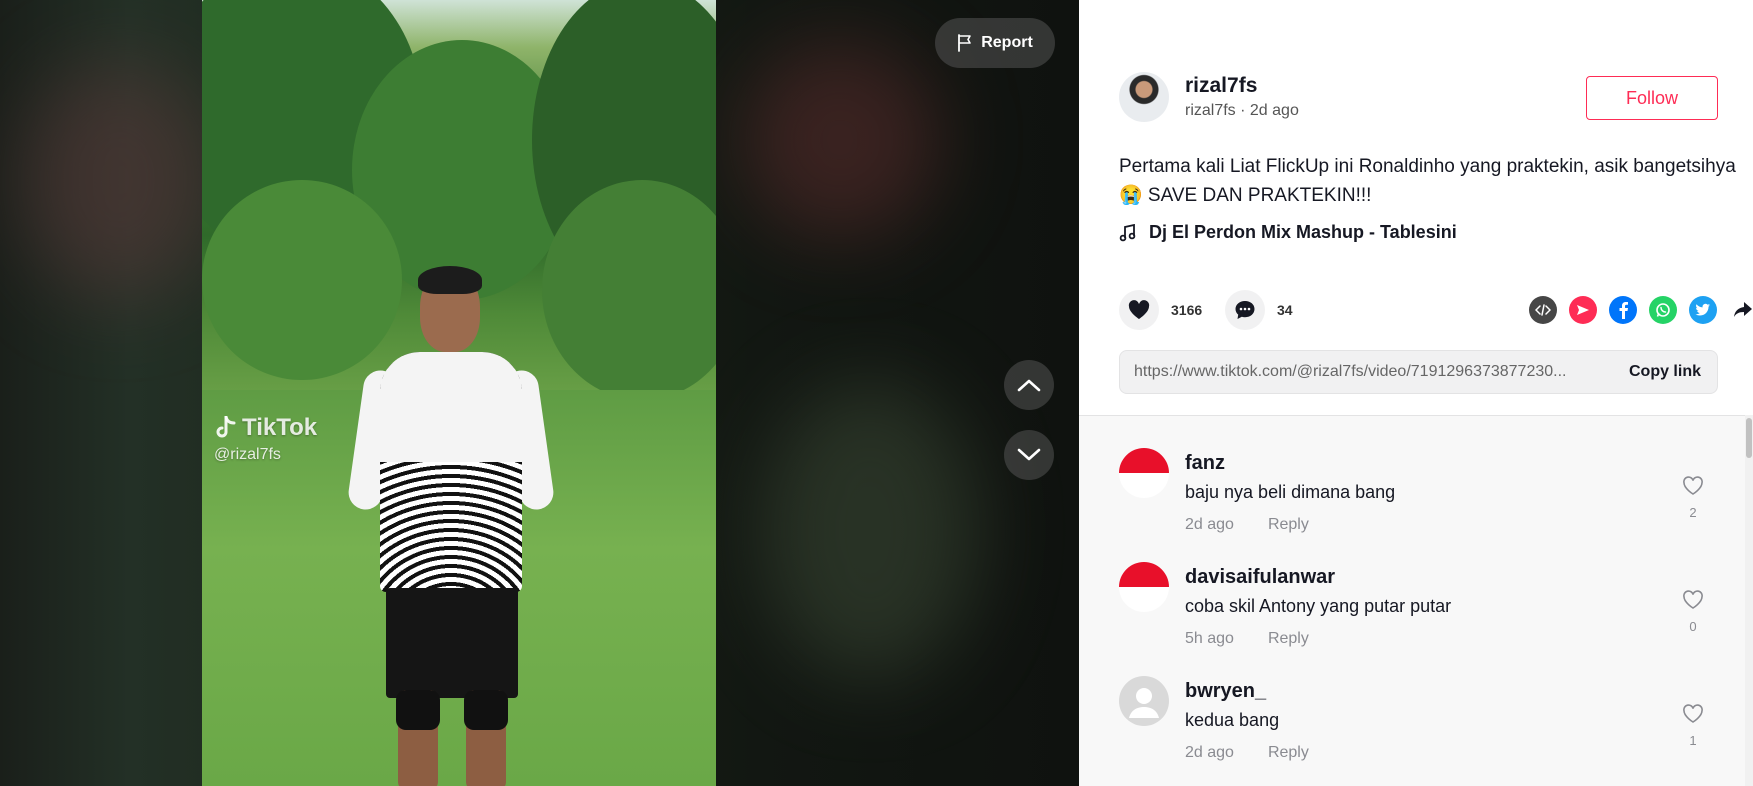 This screenshot has width=1753, height=786. Describe the element at coordinates (1242, 110) in the screenshot. I see `author-subline: rizal7fs · 2d ago` at that location.